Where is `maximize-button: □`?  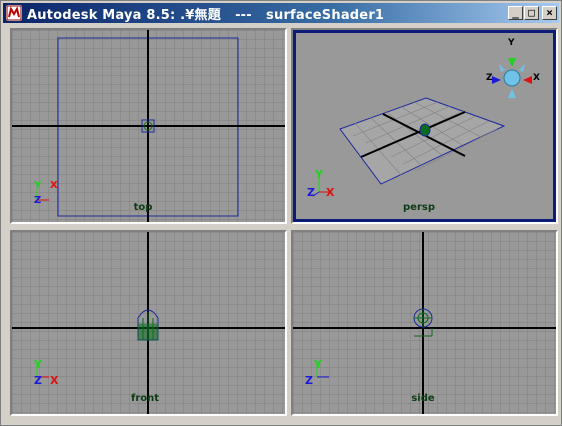
maximize-button: □ is located at coordinates (531, 13).